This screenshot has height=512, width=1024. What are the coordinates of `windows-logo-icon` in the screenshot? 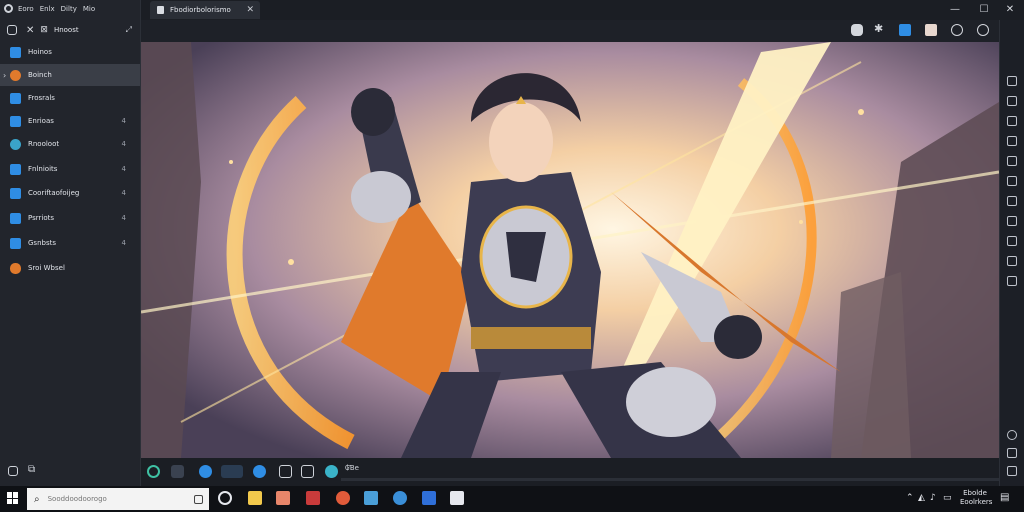 It's located at (13, 498).